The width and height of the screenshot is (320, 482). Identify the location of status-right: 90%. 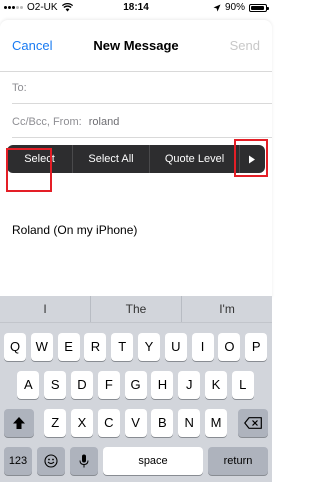
(241, 7).